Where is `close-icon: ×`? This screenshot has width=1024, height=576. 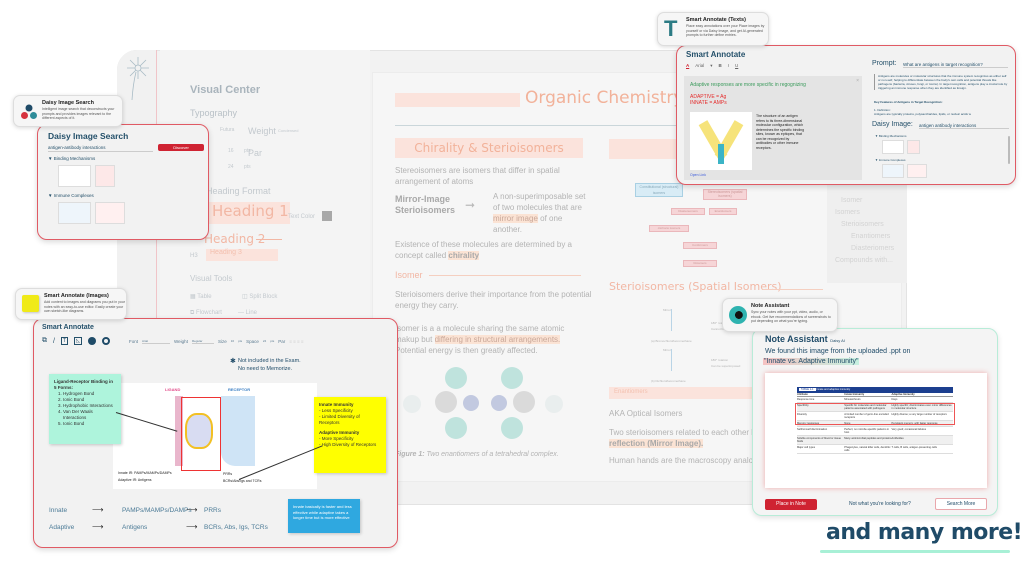 close-icon: × is located at coordinates (857, 81).